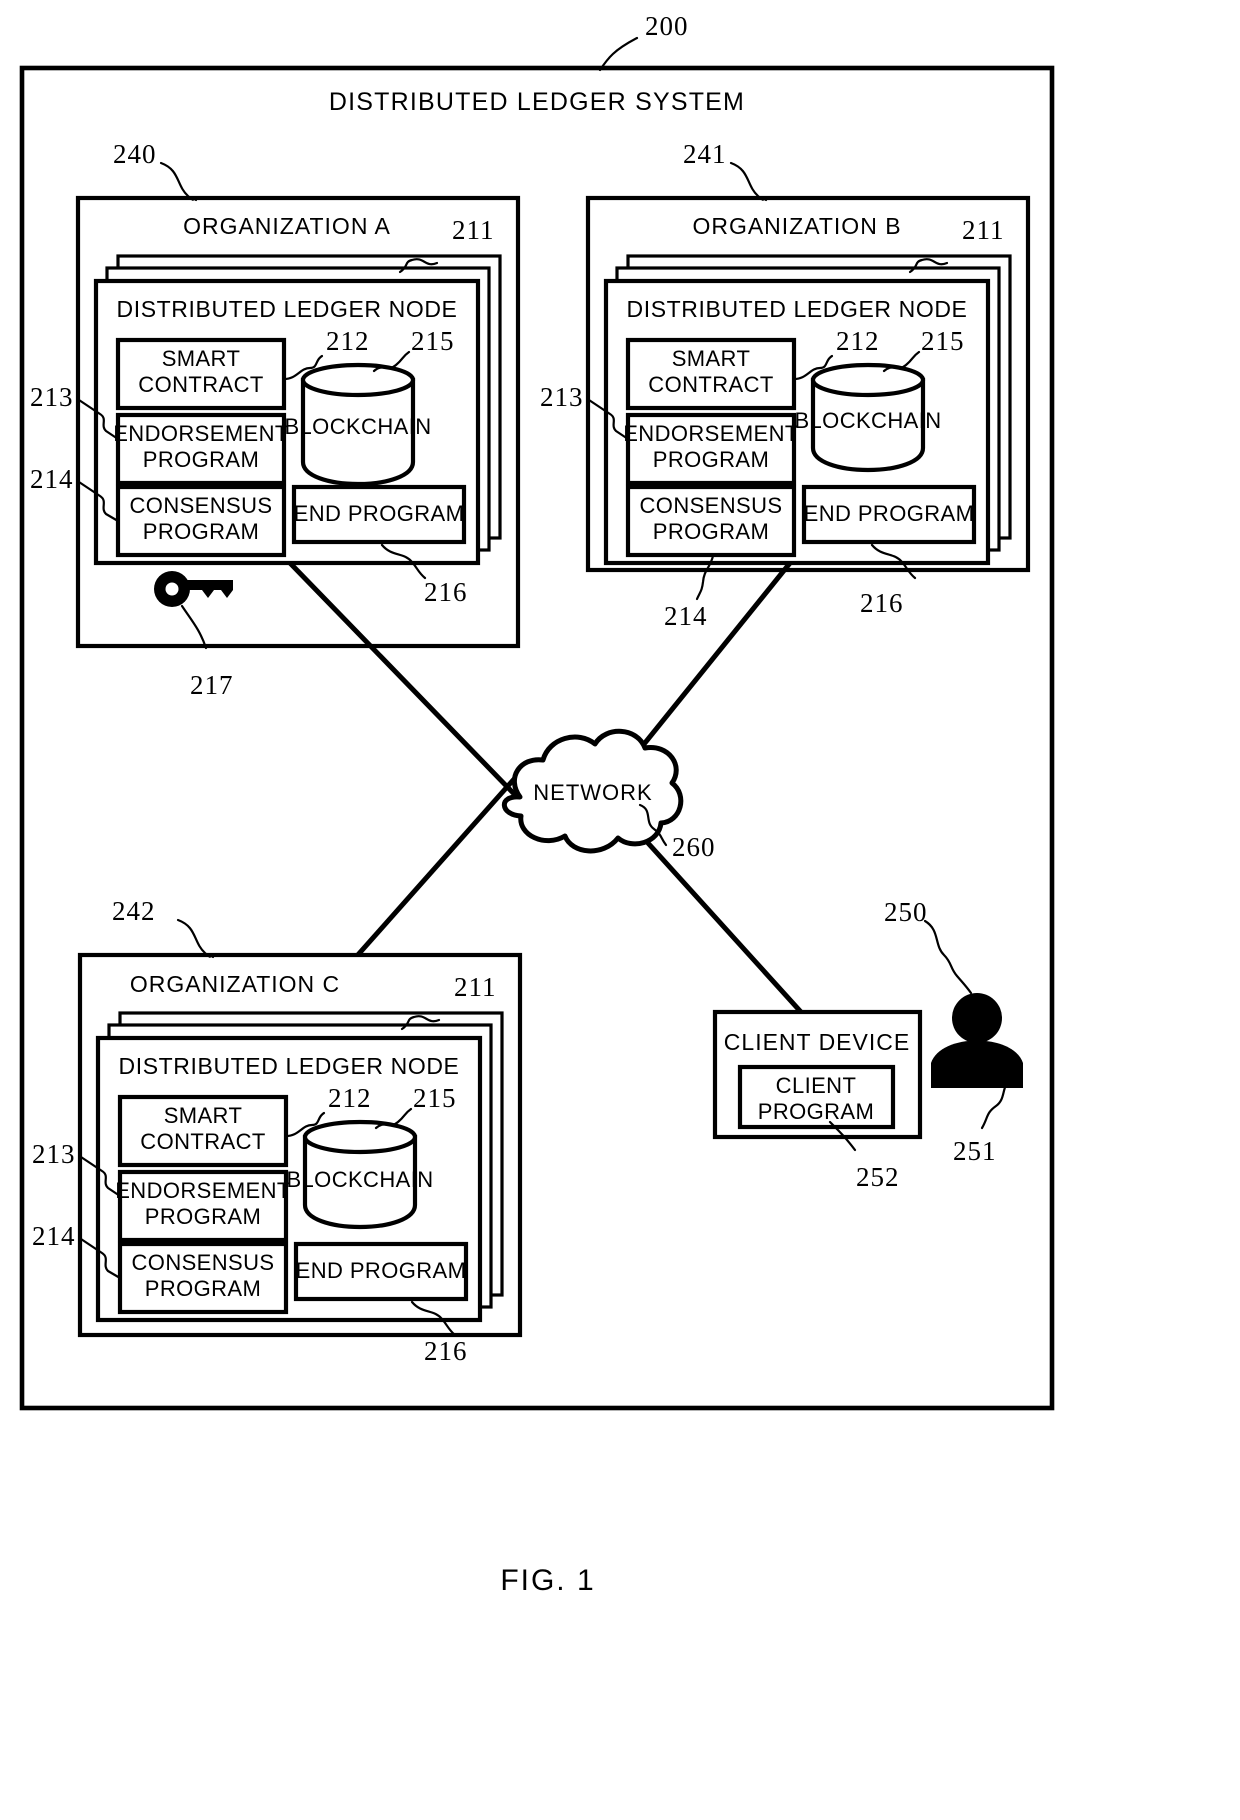 This screenshot has height=1820, width=1240. I want to click on org-a-endorsement-label-2: PROGRAM, so click(201, 459).